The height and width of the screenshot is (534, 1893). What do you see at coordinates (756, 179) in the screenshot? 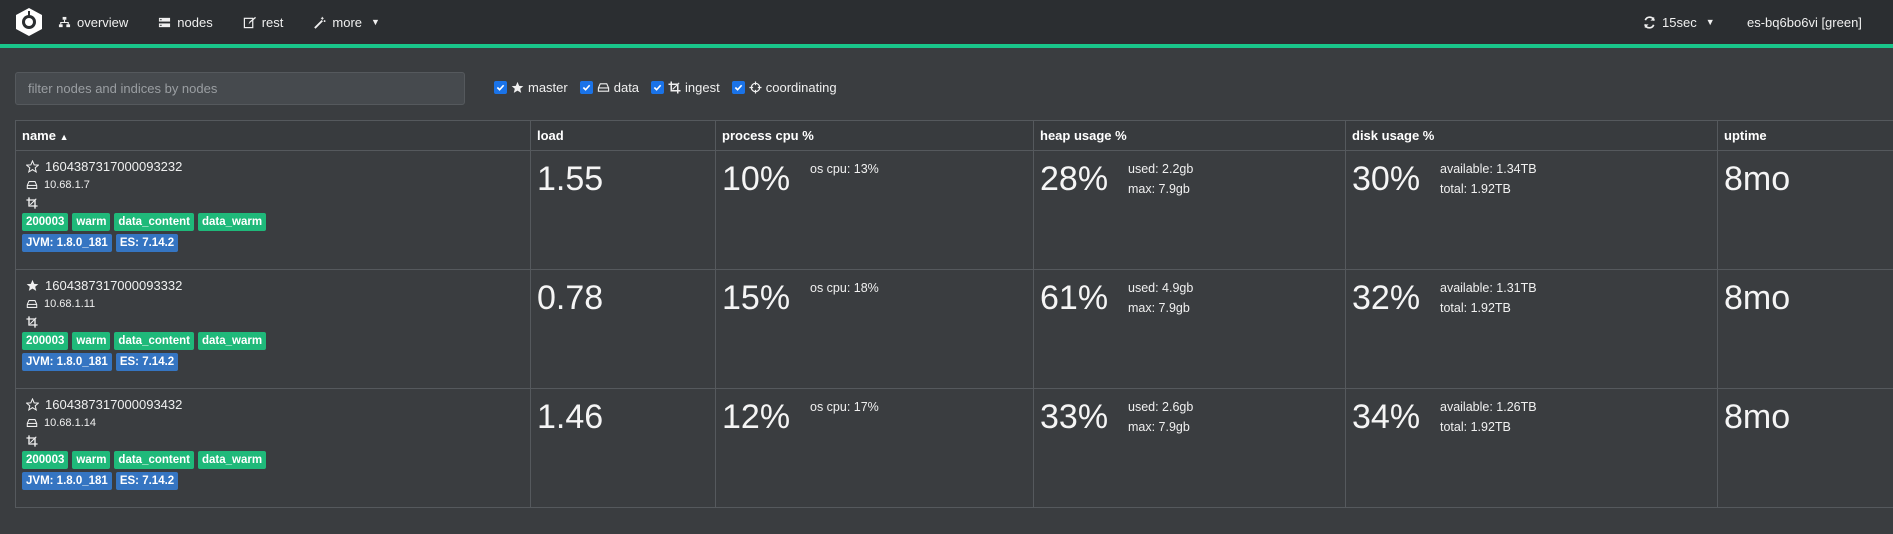
I see `cpu-value: 10%` at bounding box center [756, 179].